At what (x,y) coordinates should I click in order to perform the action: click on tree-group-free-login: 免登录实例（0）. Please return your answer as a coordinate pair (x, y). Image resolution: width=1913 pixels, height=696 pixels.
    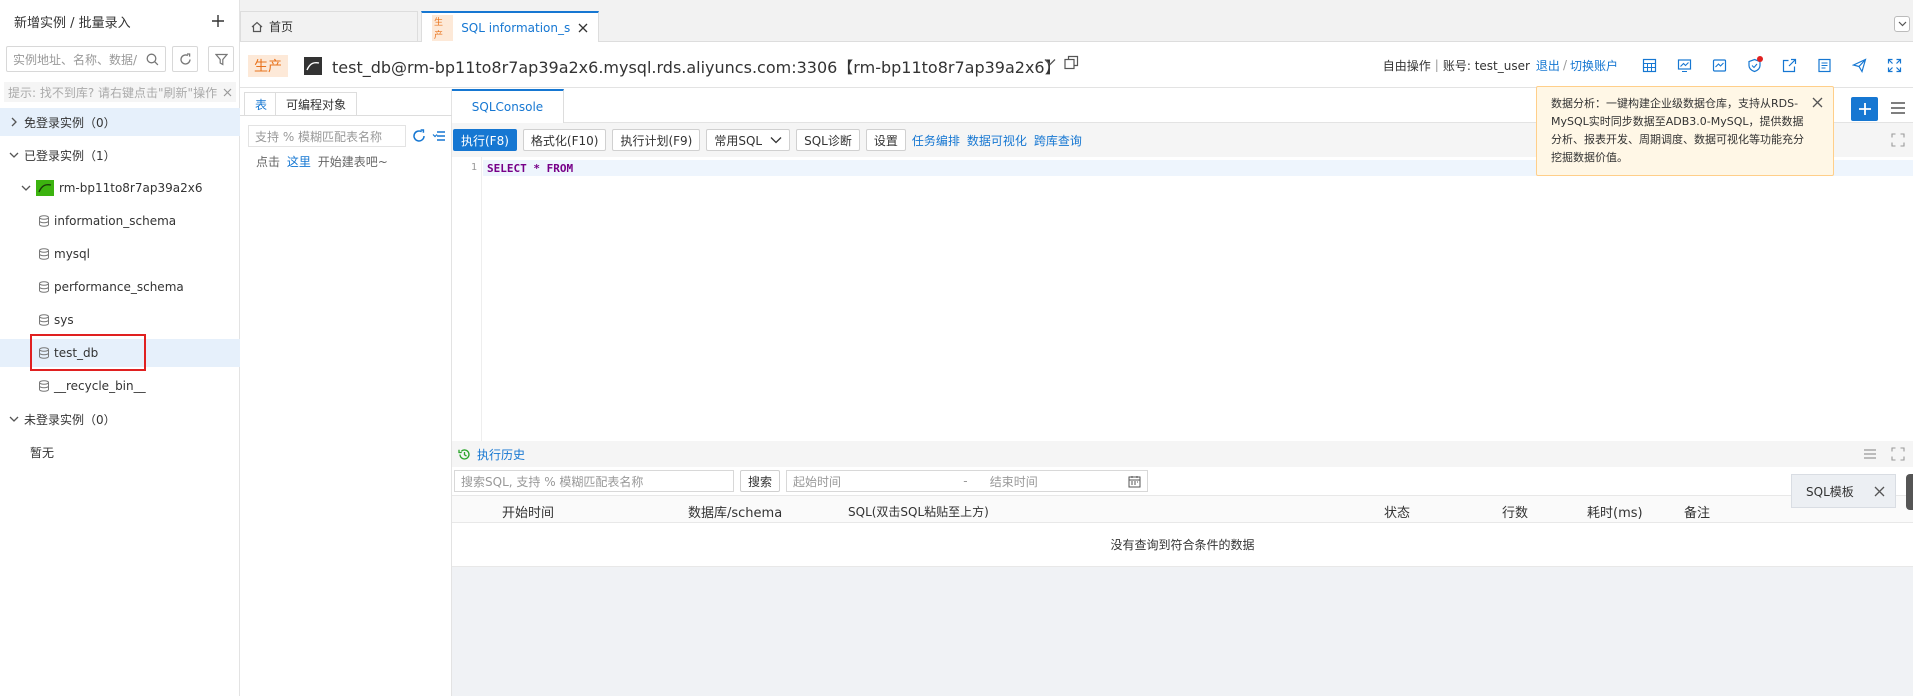
    Looking at the image, I should click on (120, 122).